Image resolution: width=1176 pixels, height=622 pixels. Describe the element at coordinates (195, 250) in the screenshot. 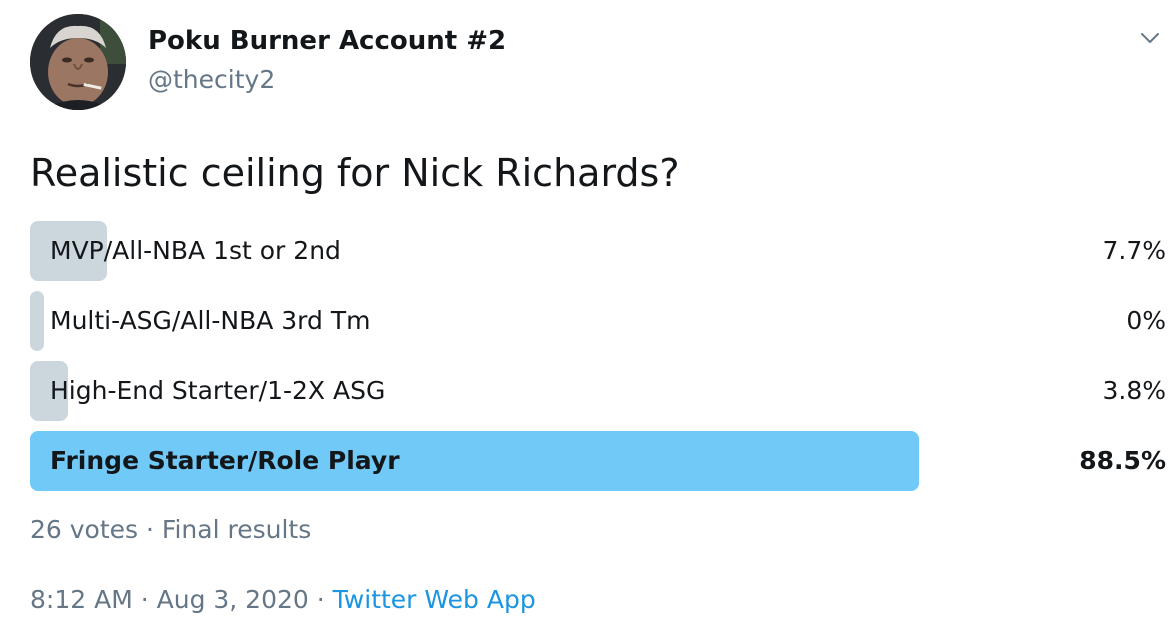

I see `poll-option-label: MVP/All-NBA 1st or 2nd` at that location.